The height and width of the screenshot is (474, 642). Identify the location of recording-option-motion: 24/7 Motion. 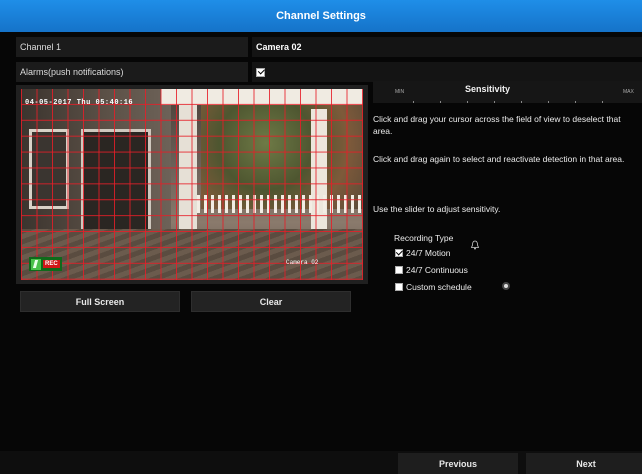
(422, 253).